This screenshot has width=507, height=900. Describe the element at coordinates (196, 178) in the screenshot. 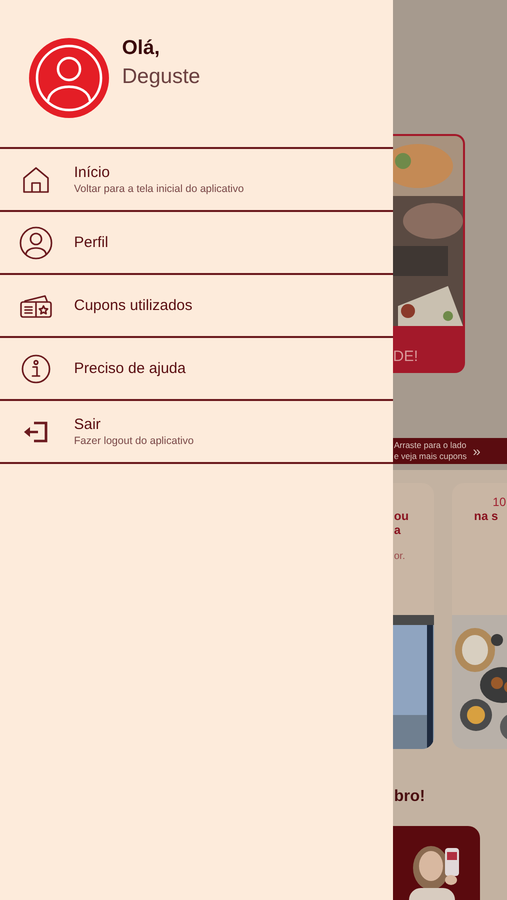

I see `menu-item: Início Voltar para a tela inicial do aplicativo` at that location.